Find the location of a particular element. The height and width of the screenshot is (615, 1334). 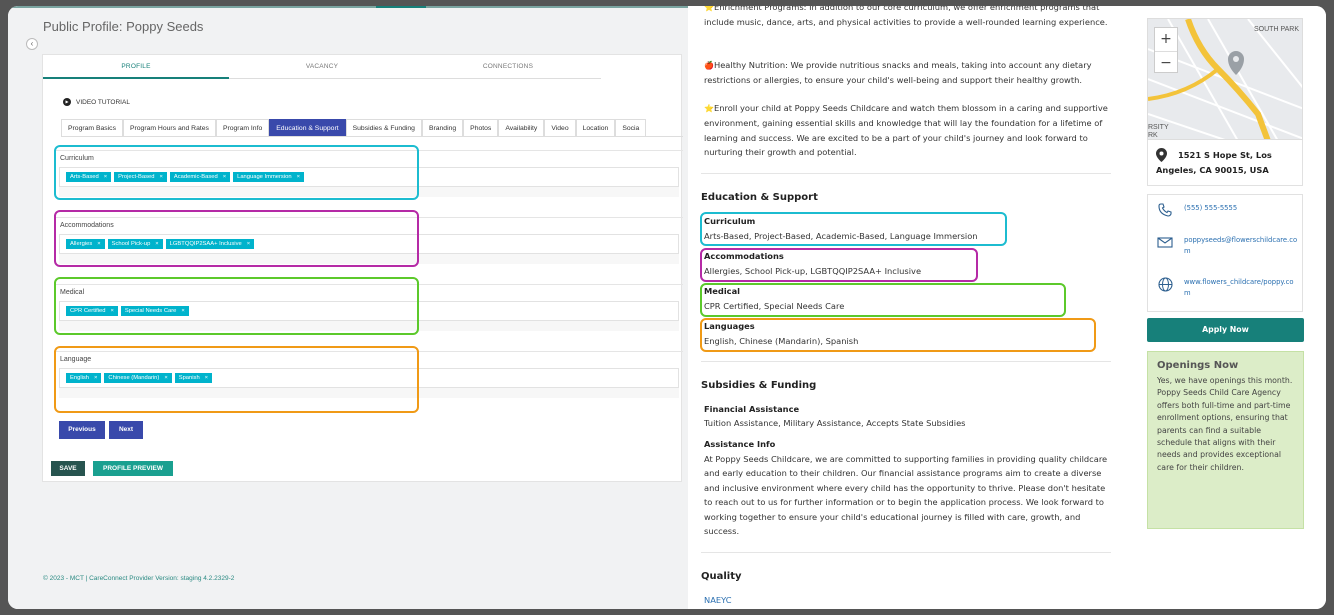

website-text: www.flowers_childcare/poppy.com is located at coordinates (1239, 287).